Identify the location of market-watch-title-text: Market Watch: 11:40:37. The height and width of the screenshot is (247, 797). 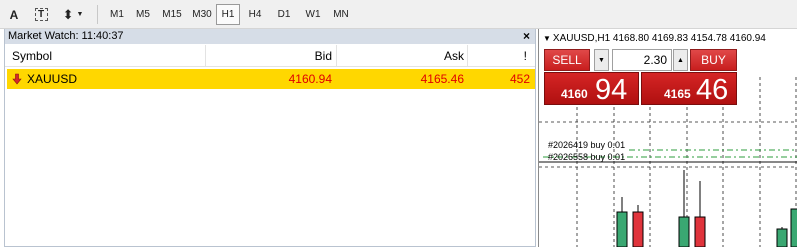
(66, 36).